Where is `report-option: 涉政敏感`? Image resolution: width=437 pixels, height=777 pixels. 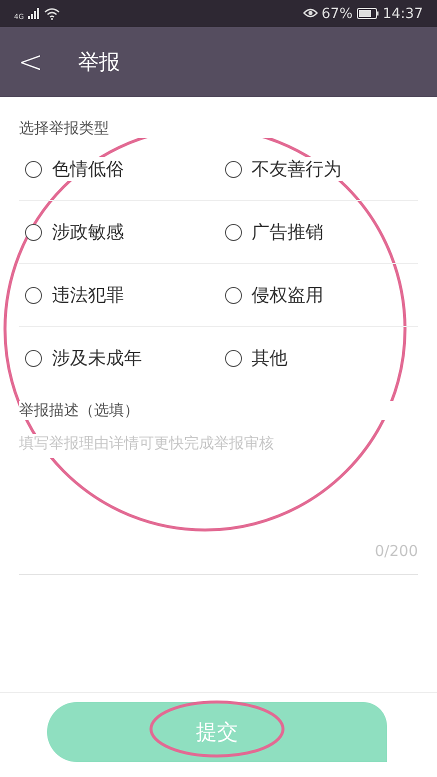 report-option: 涉政敏感 is located at coordinates (118, 232).